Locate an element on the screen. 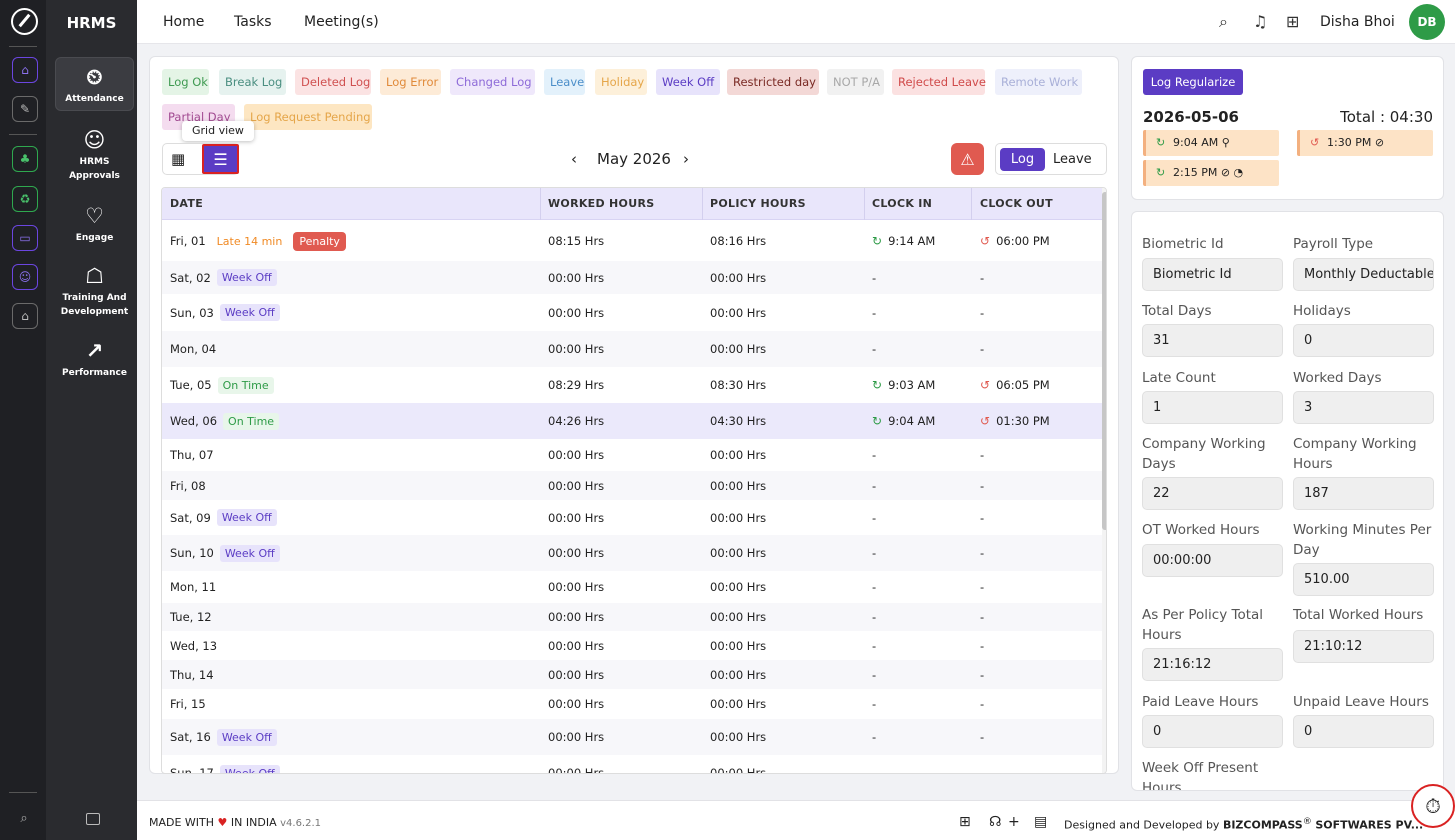 Image resolution: width=1455 pixels, height=840 pixels. table-row: Tue, 12 00:00 Hrs 00:00 Hrs - - is located at coordinates (632, 617).